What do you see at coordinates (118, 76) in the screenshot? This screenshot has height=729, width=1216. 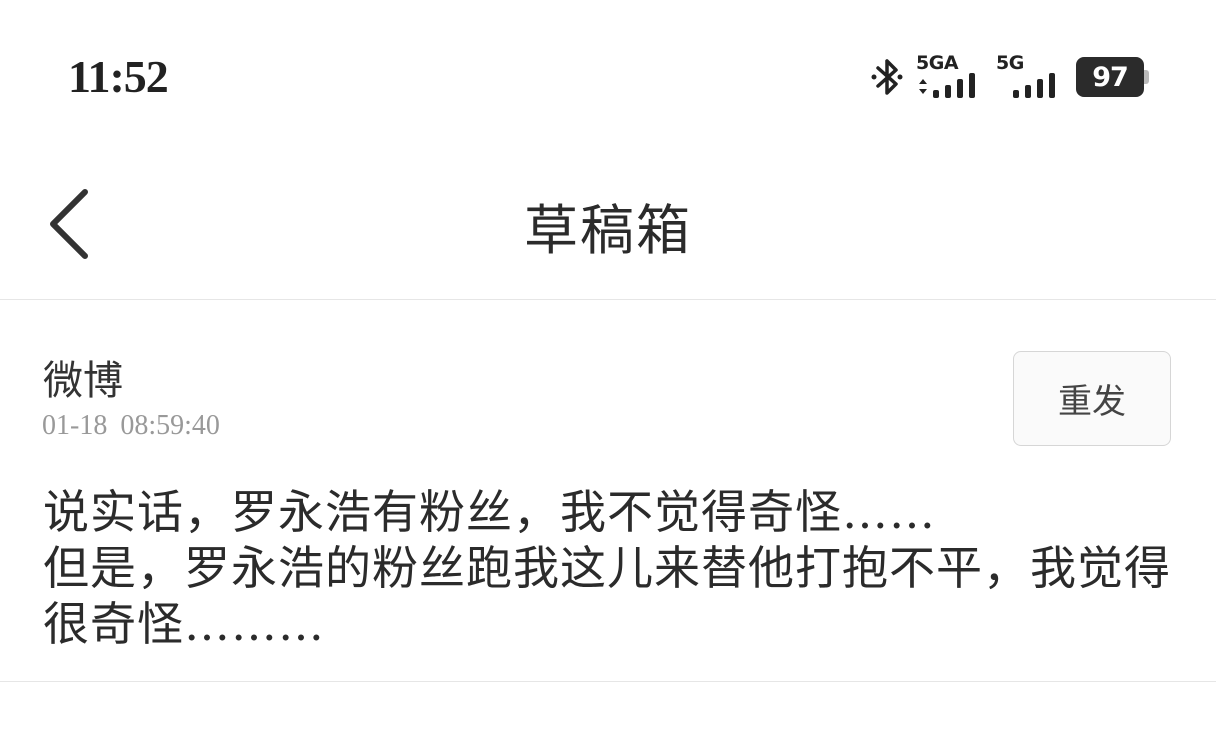 I see `status-time: 11:52` at bounding box center [118, 76].